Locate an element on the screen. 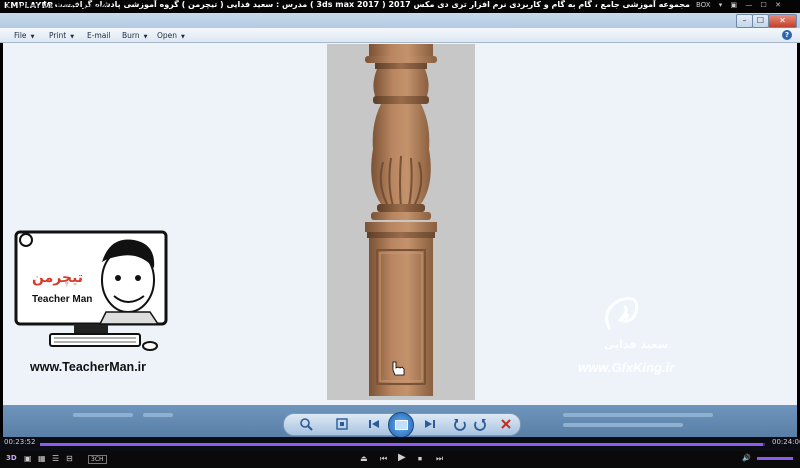 The width and height of the screenshot is (800, 468). minimize-button: – is located at coordinates (744, 21).